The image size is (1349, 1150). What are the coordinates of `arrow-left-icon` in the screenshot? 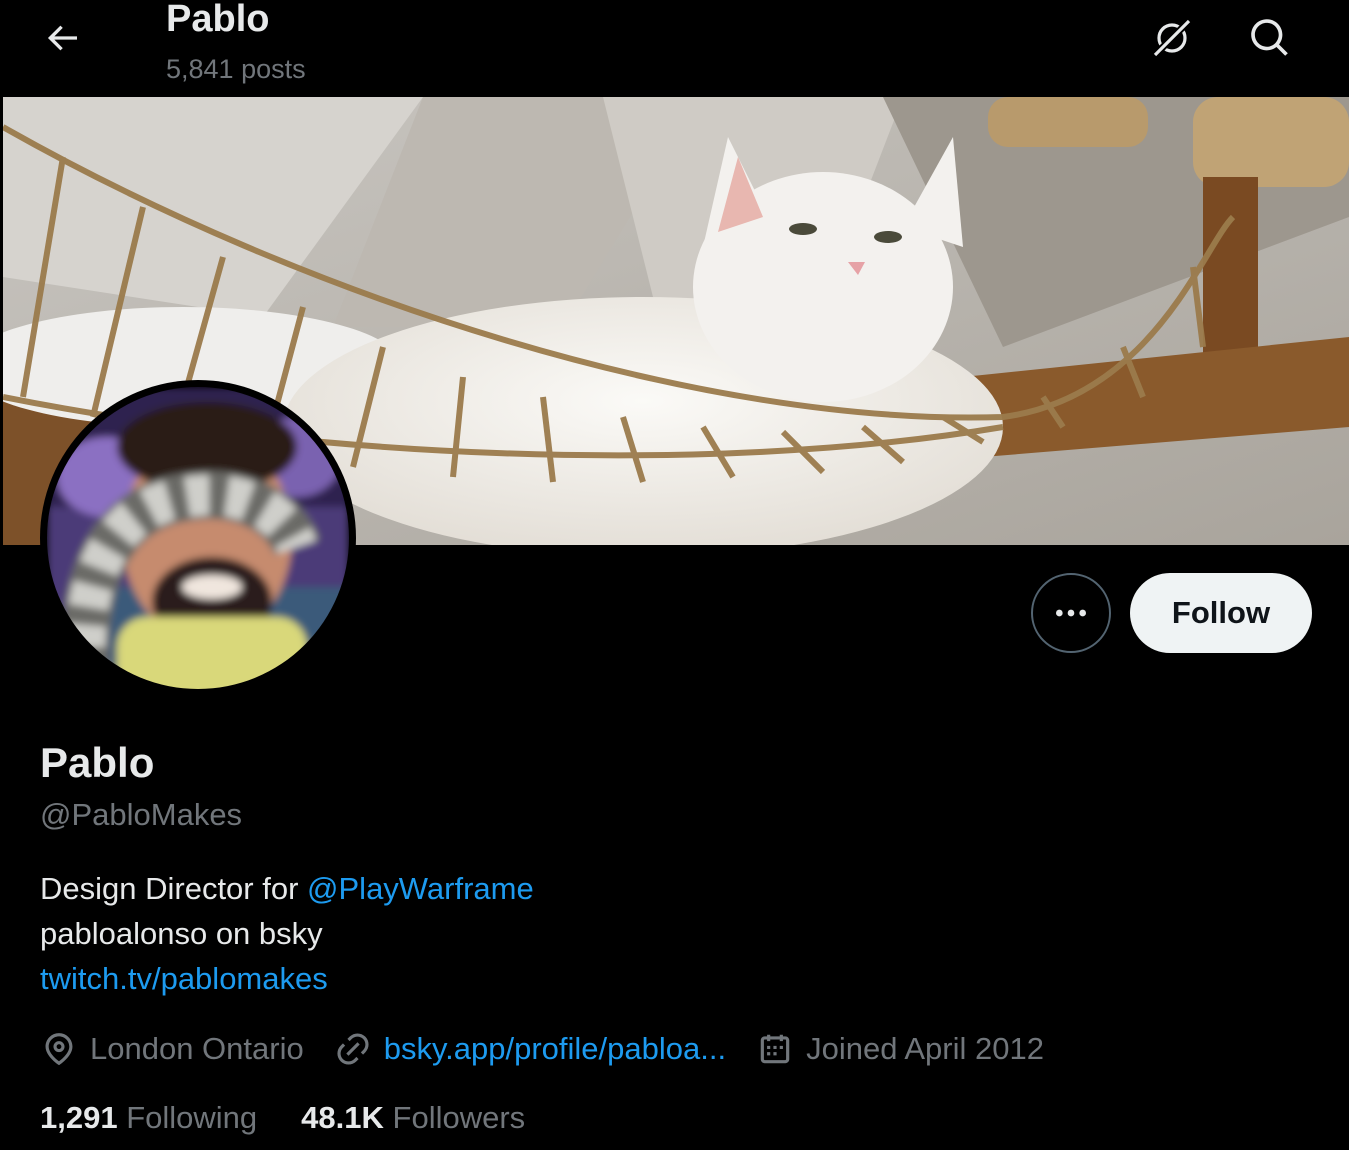 It's located at (62, 38).